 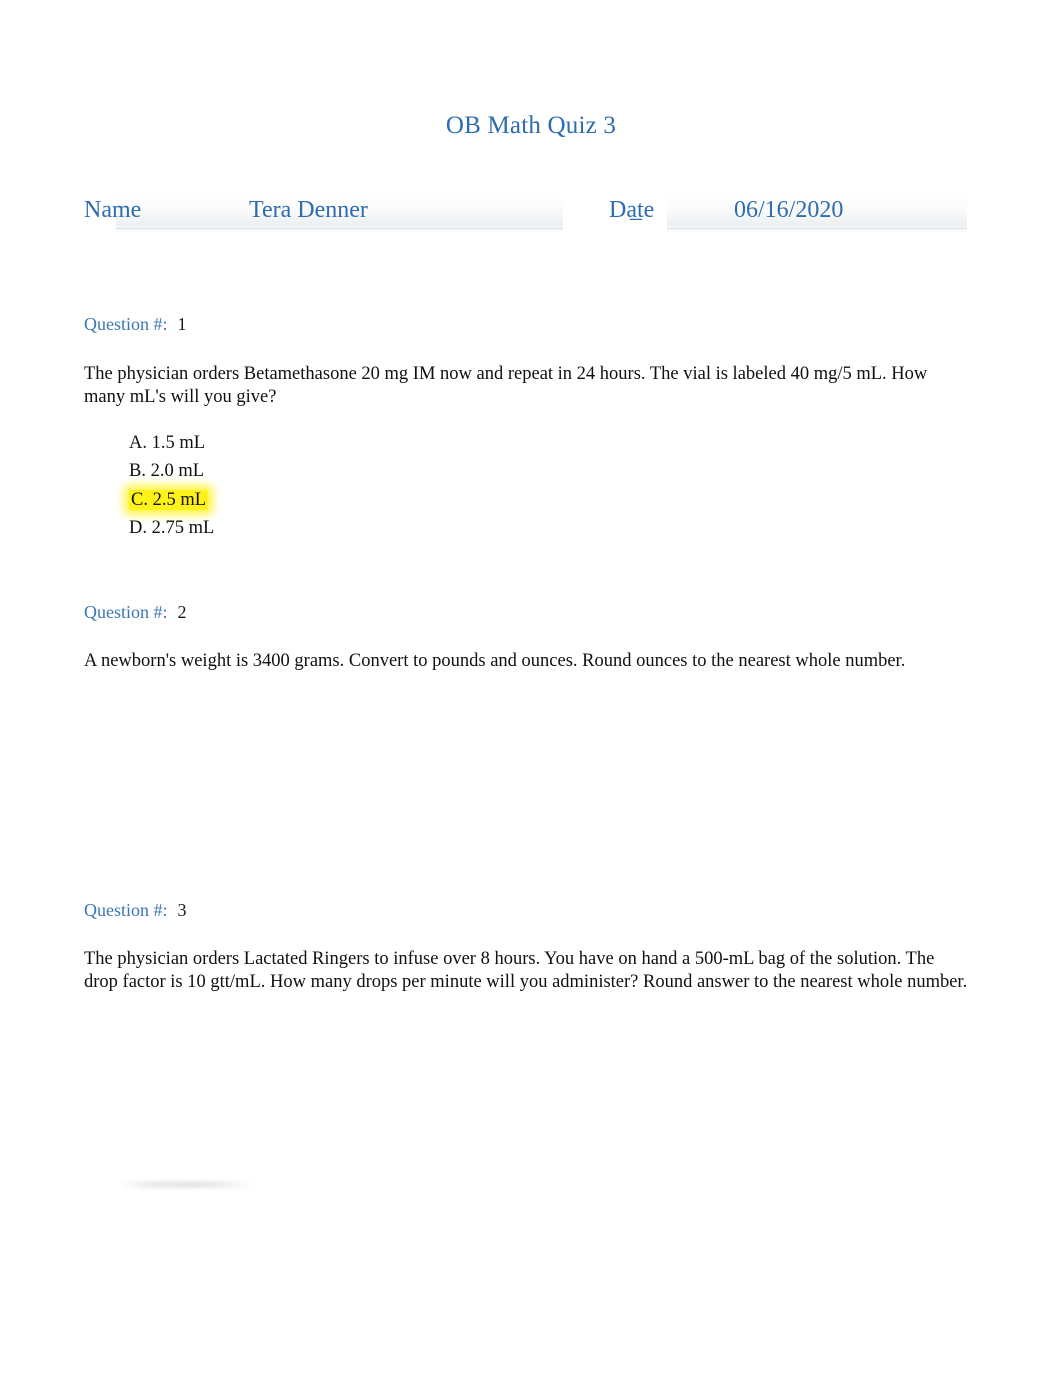 I want to click on question-1-heading: Question #: 1, so click(x=526, y=324).